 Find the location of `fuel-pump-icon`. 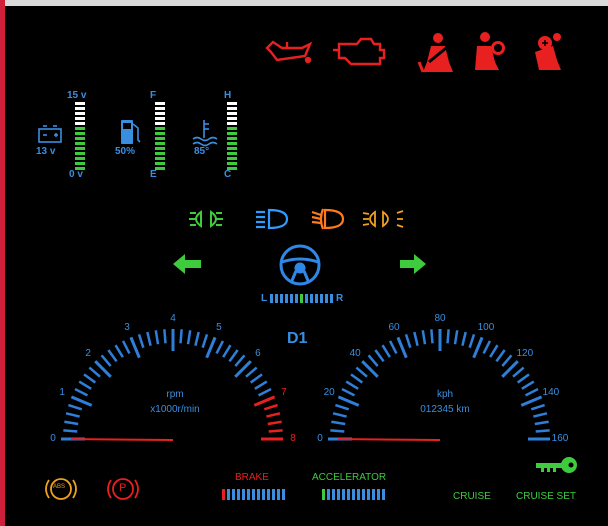

fuel-pump-icon is located at coordinates (131, 132).